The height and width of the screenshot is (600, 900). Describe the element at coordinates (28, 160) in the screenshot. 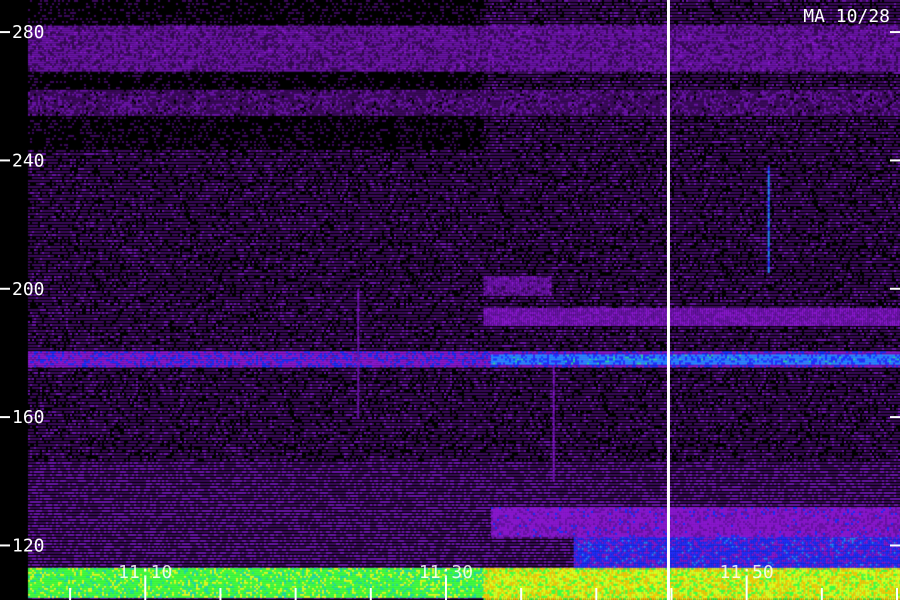

I see `y-tick-label: 240` at that location.